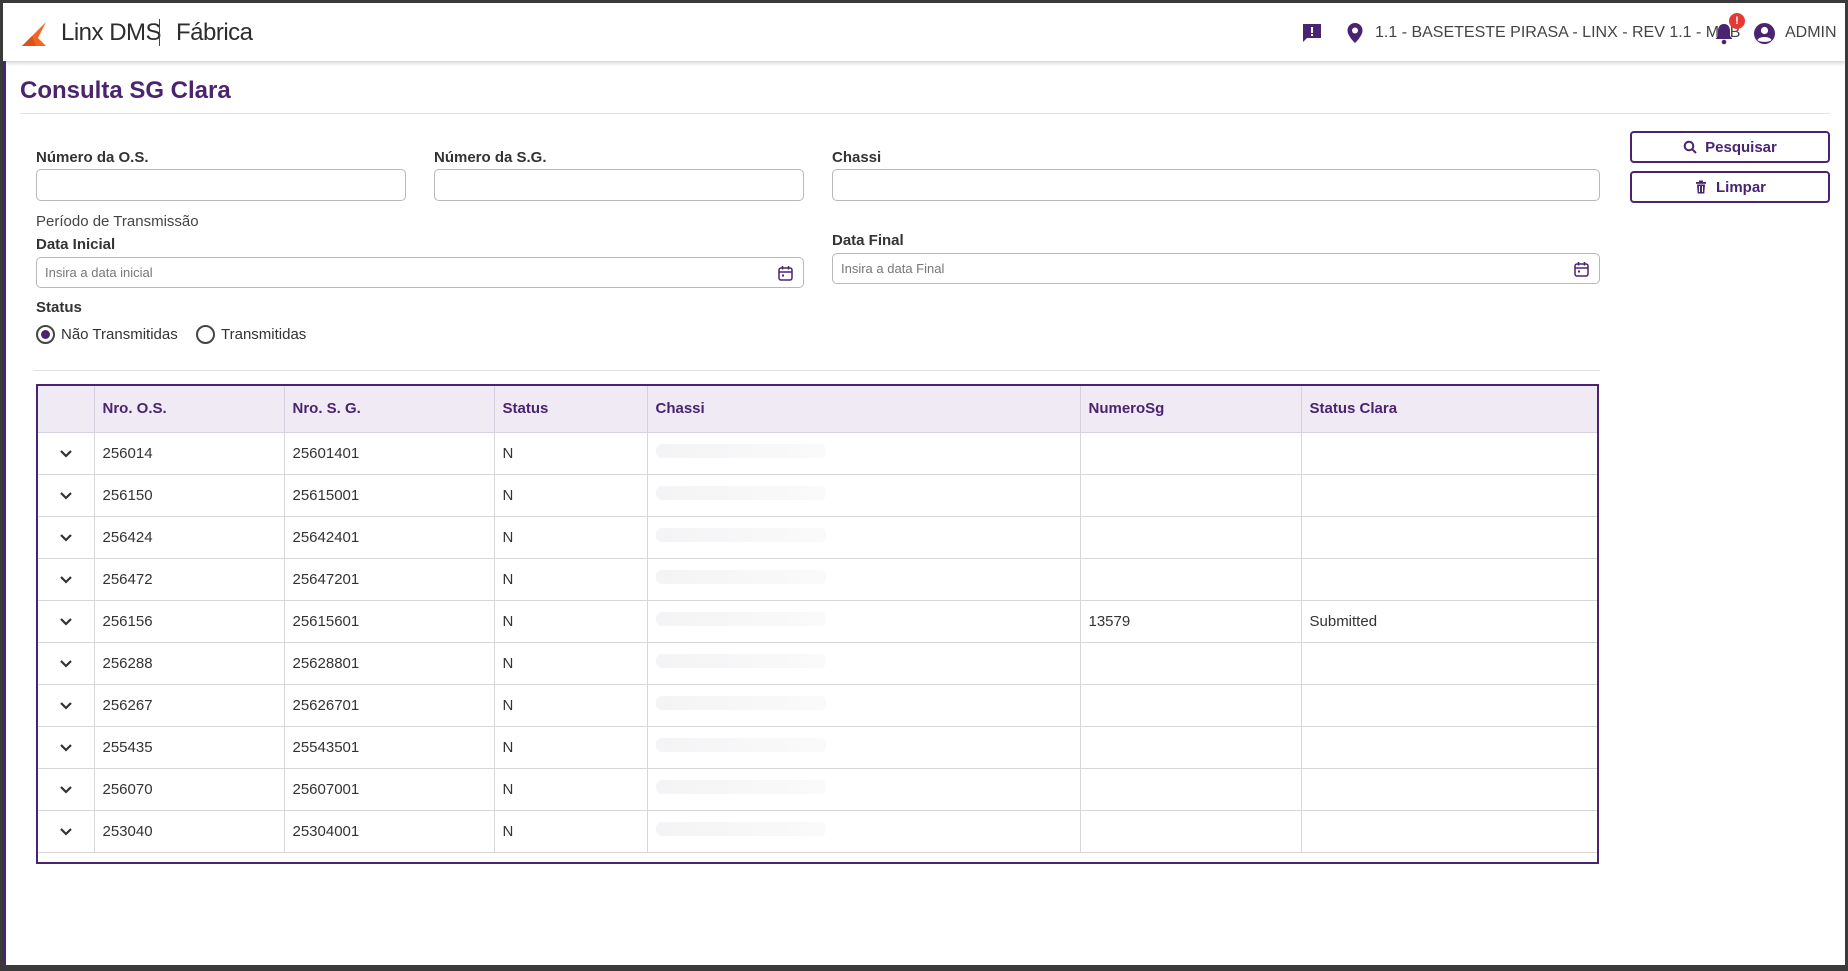 This screenshot has height=971, width=1848. I want to click on cell-os: 256014, so click(189, 453).